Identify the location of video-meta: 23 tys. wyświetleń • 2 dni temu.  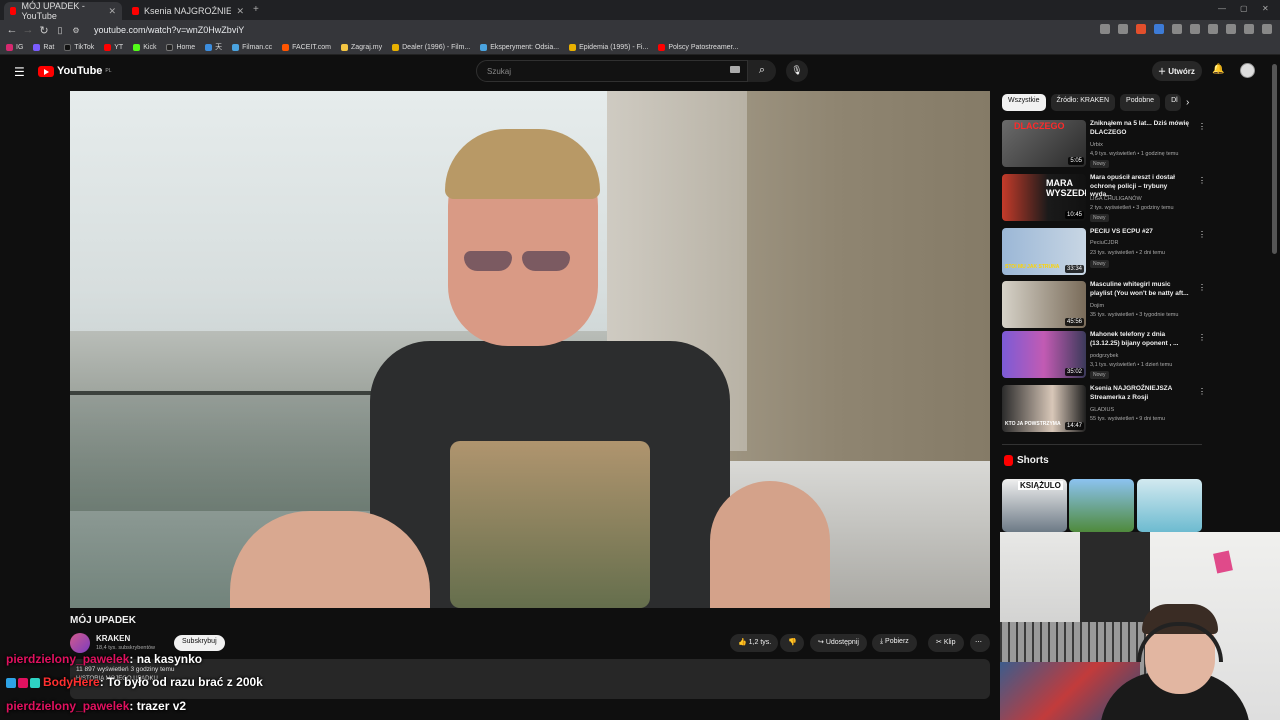
(1127, 253).